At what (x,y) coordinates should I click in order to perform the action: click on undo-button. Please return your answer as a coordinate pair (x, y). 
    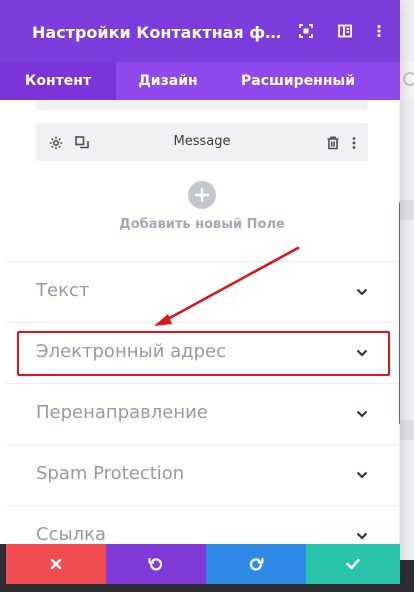
    Looking at the image, I should click on (156, 564).